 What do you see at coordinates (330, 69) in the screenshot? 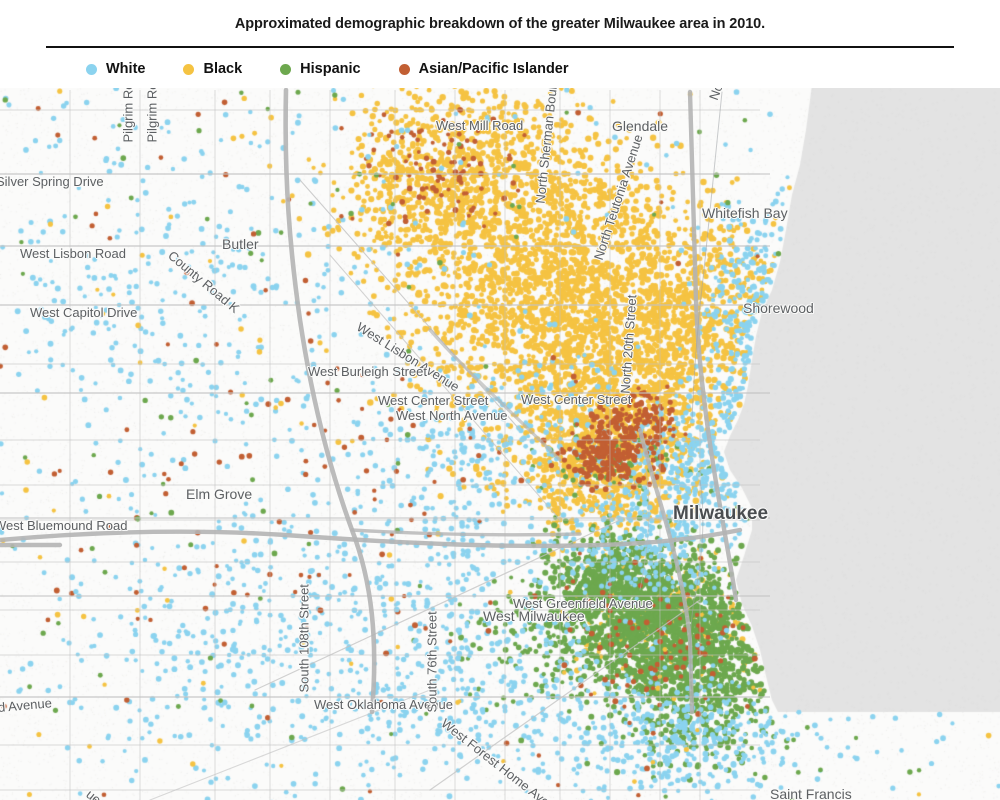
I see `legend-label: Hispanic` at bounding box center [330, 69].